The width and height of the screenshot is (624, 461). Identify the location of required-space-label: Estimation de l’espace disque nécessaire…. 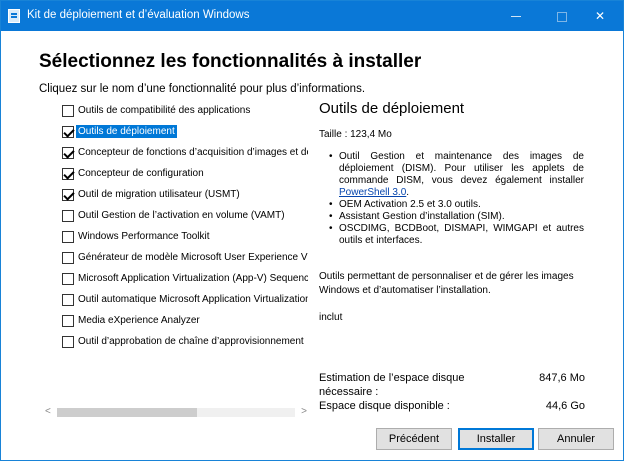
(392, 385).